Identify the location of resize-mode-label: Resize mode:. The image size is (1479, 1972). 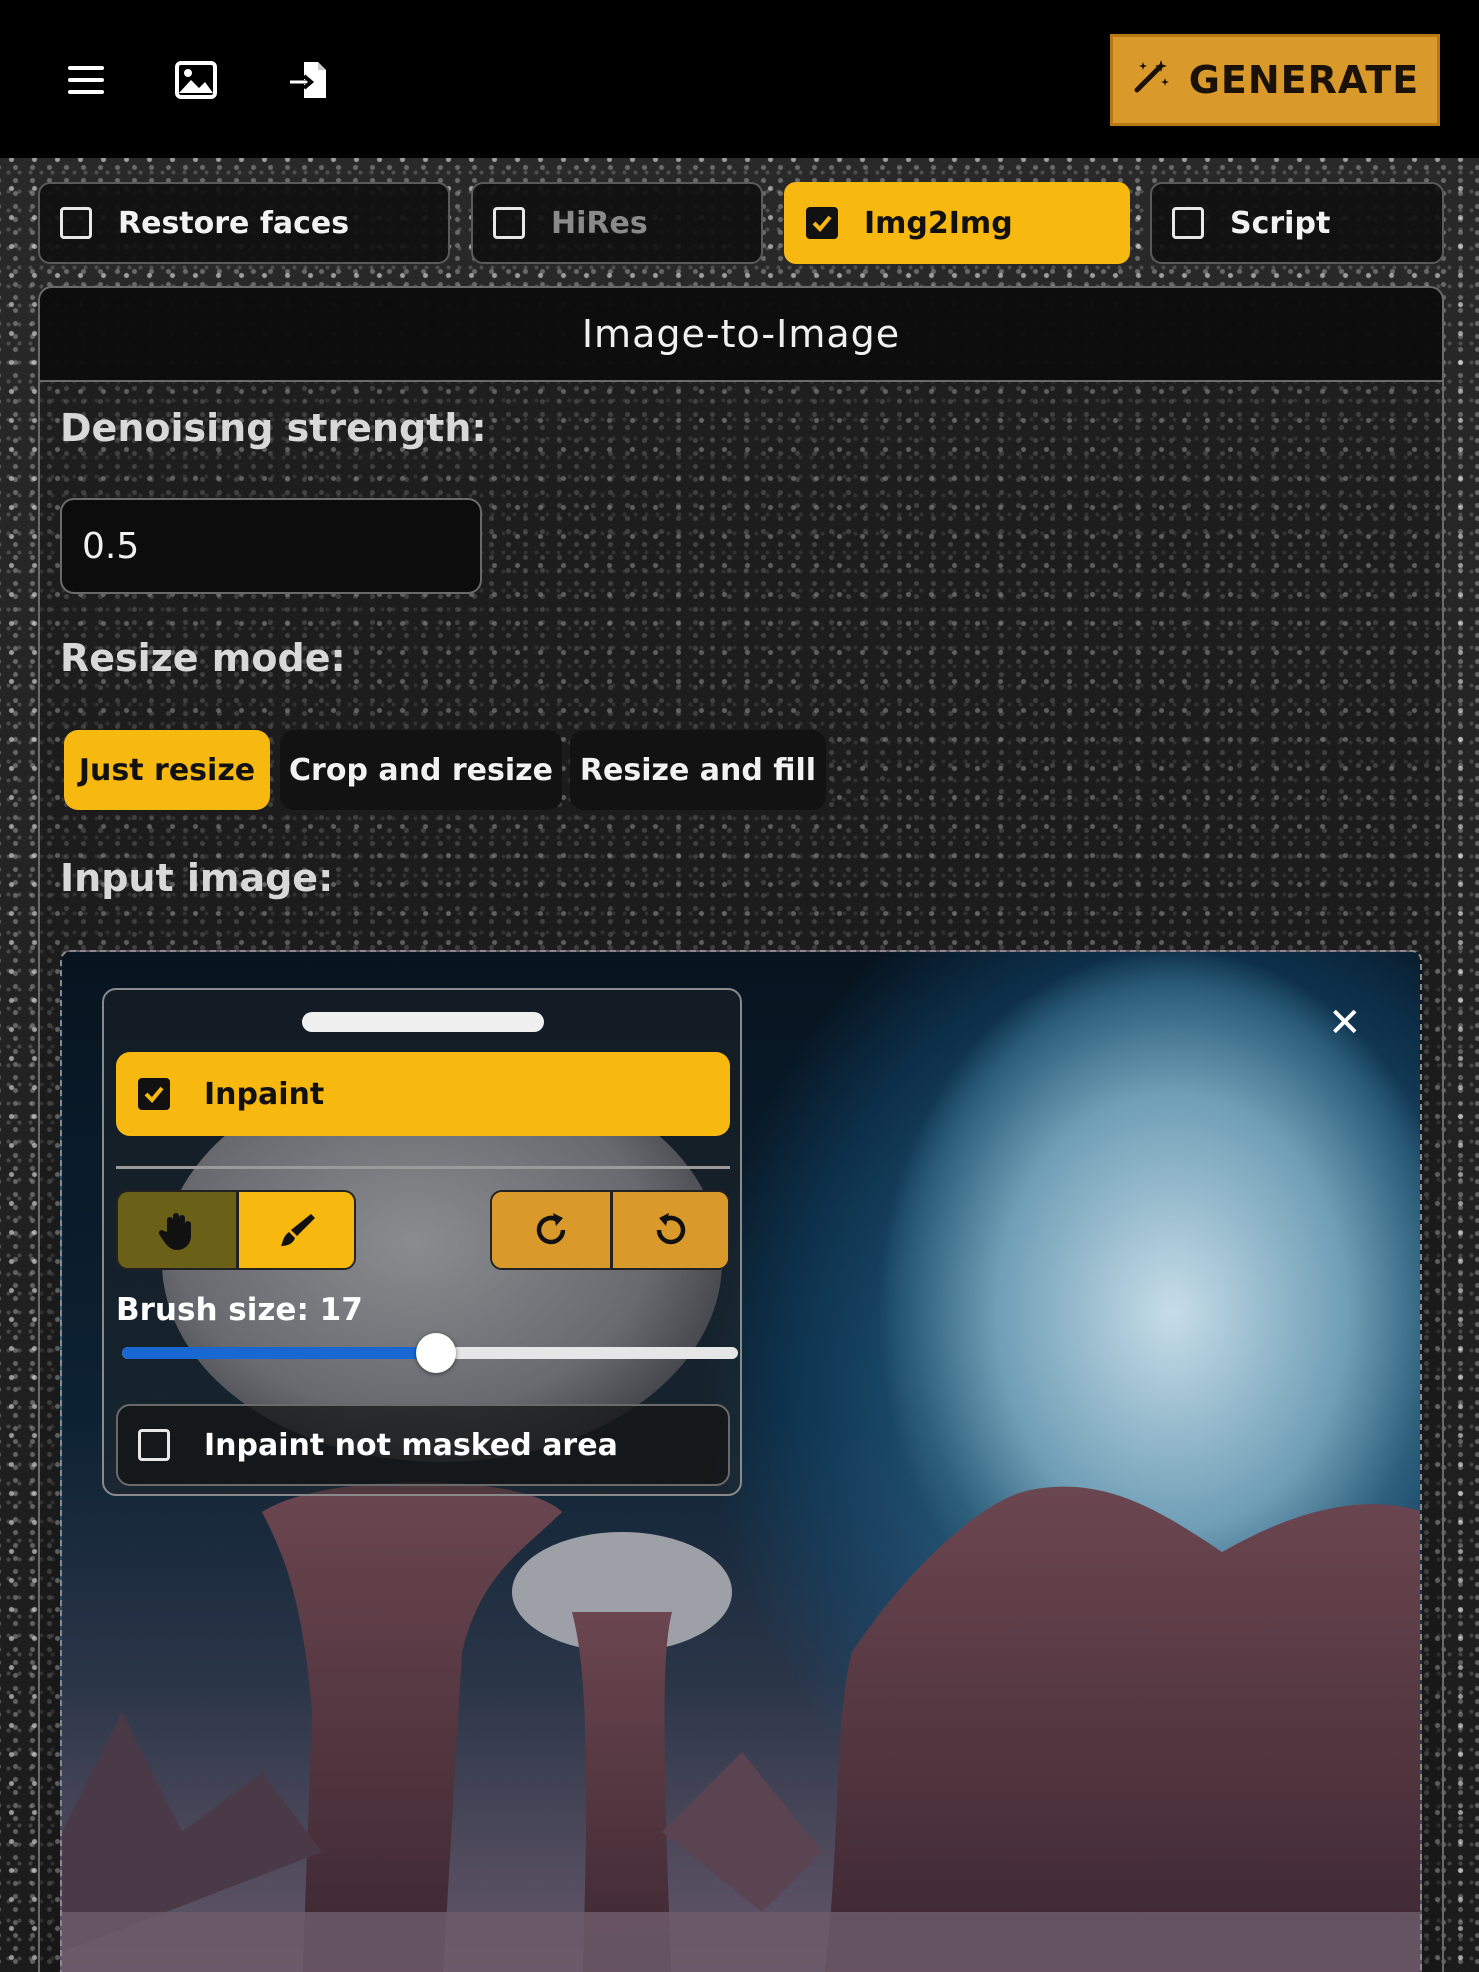
(203, 658).